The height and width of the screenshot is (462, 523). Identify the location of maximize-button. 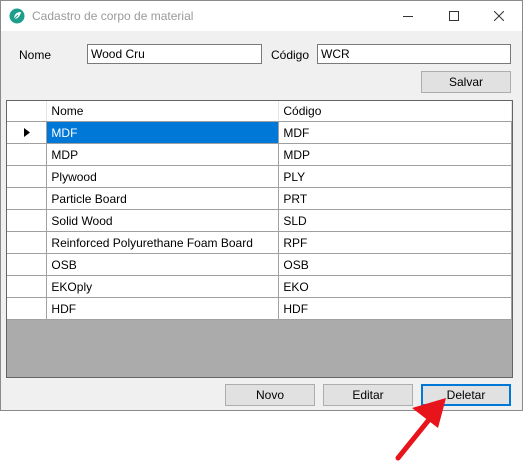
(454, 16).